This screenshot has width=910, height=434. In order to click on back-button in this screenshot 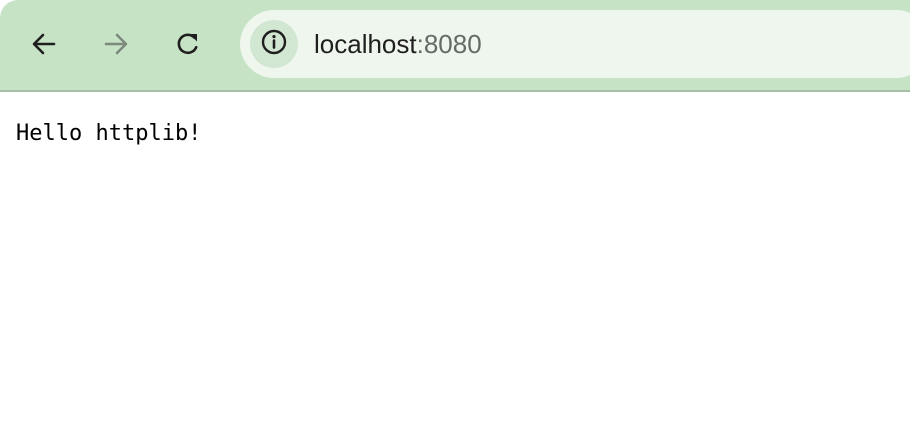, I will do `click(44, 44)`.